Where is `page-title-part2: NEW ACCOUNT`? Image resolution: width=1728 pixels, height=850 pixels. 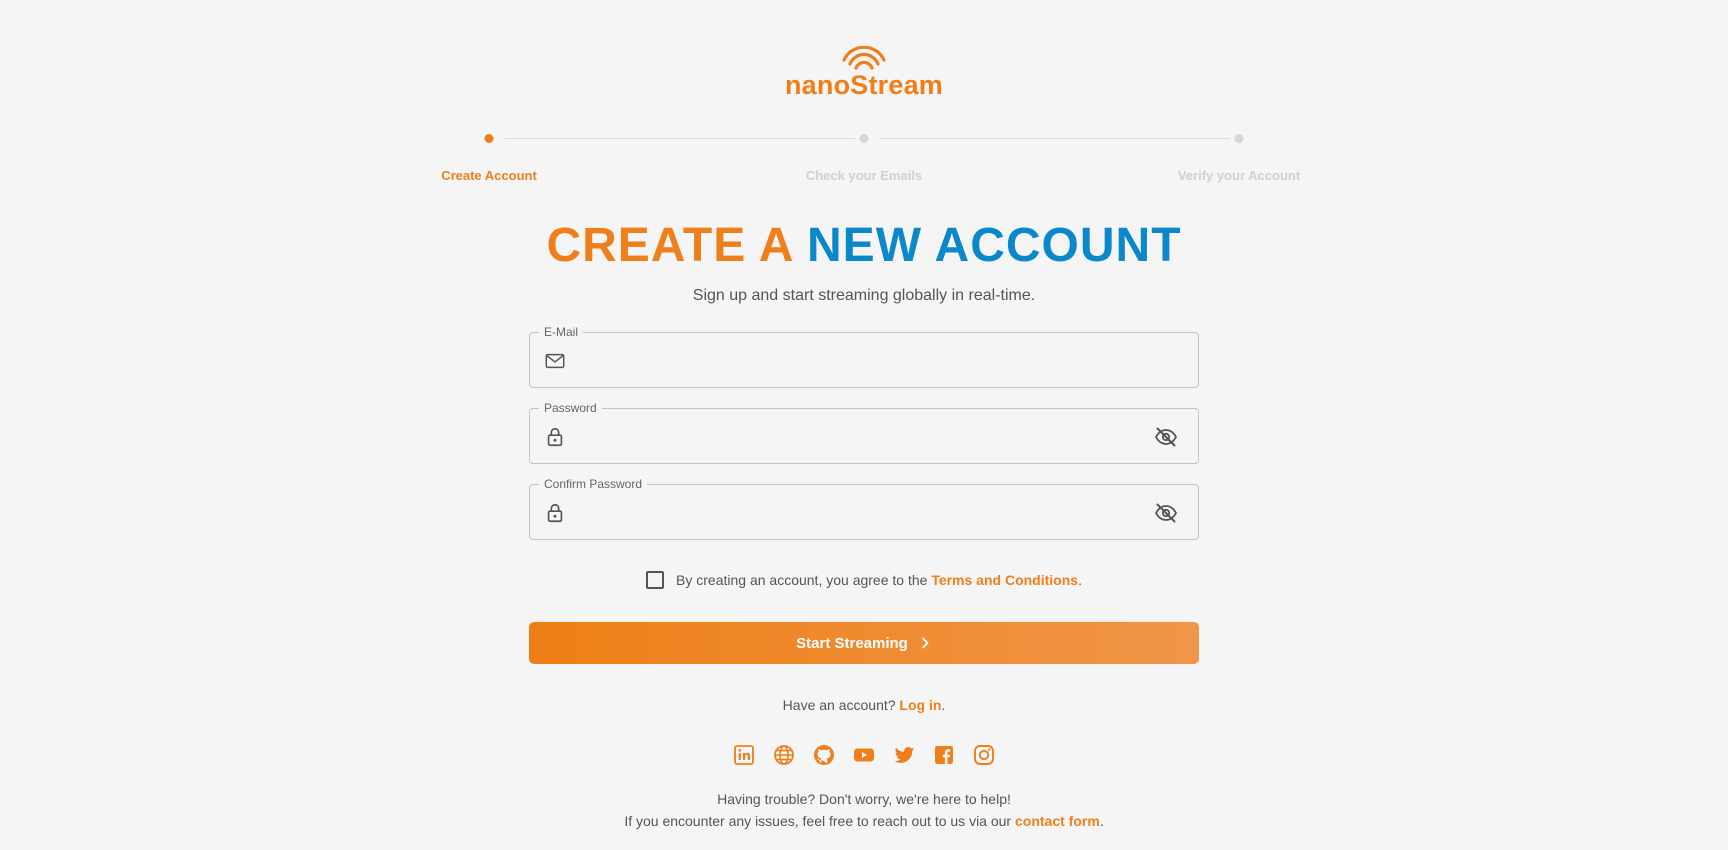
page-title-part2: NEW ACCOUNT is located at coordinates (994, 245).